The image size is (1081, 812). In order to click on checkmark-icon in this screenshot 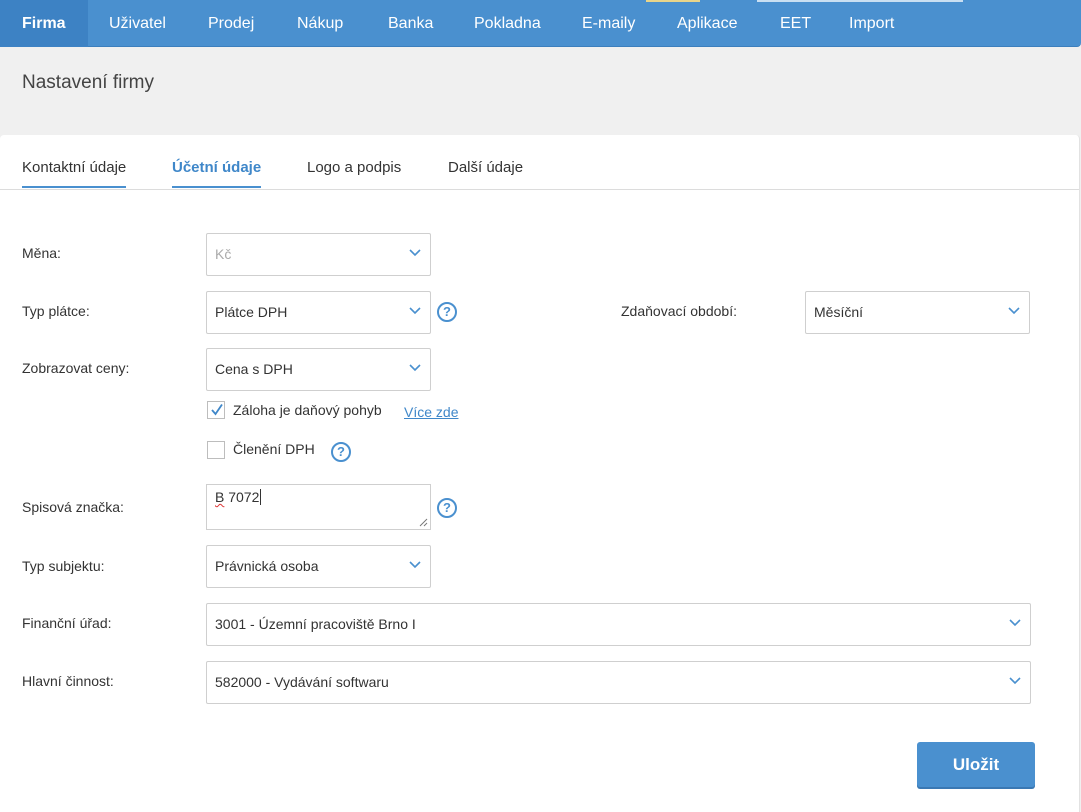, I will do `click(217, 409)`.